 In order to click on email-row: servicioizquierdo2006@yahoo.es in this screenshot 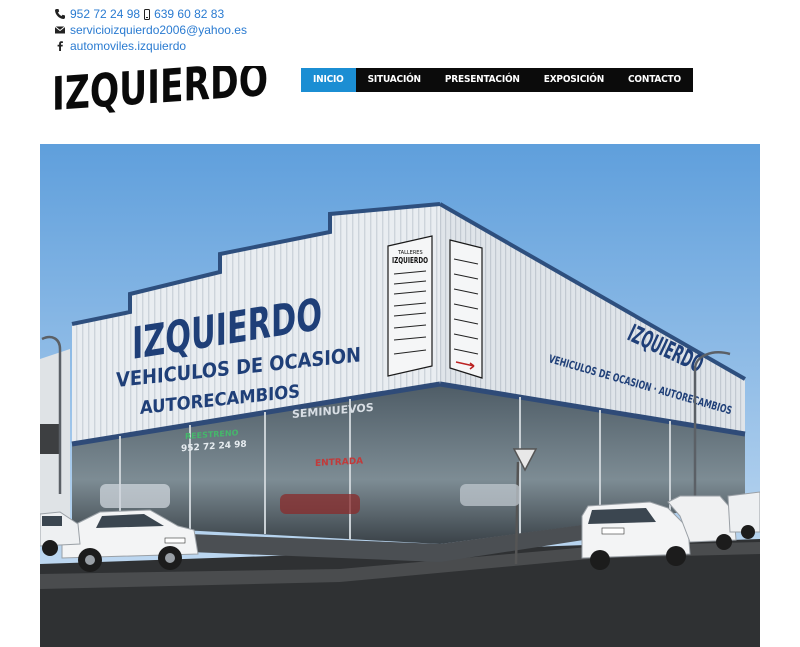, I will do `click(150, 30)`.